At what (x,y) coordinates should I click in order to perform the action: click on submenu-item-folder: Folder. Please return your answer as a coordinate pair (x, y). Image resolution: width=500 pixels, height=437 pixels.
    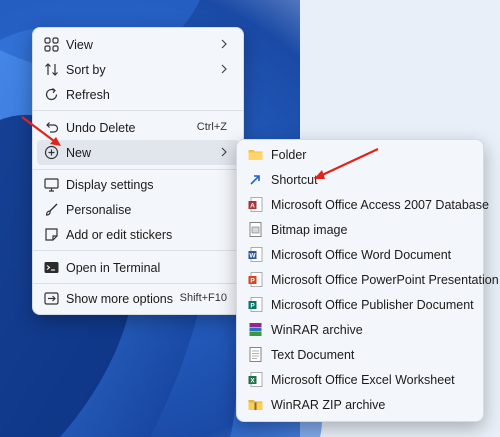
    Looking at the image, I should click on (360, 154).